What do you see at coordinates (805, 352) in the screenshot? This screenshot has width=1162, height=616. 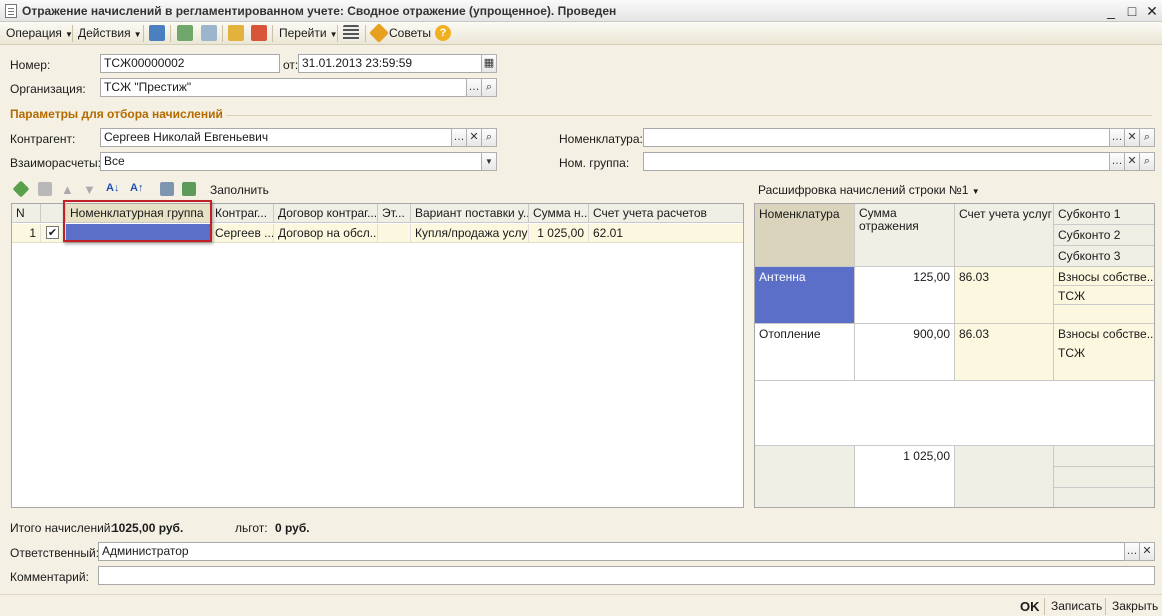 I see `detail-cell-nomenclature: Отопление` at bounding box center [805, 352].